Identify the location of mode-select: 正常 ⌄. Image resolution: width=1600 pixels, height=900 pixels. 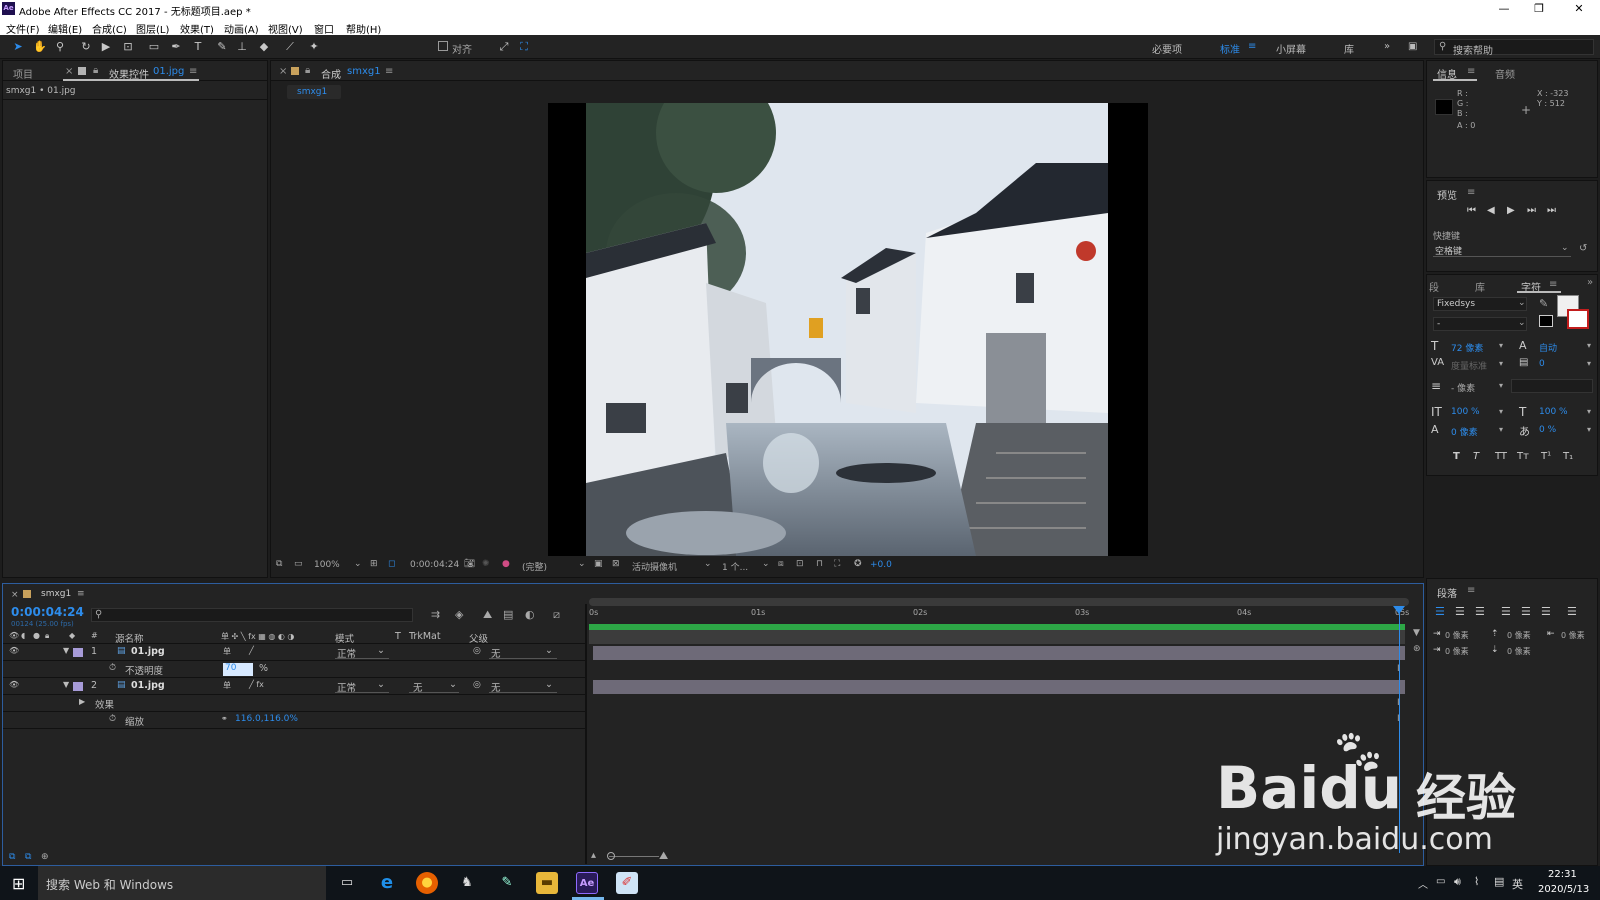
(362, 652).